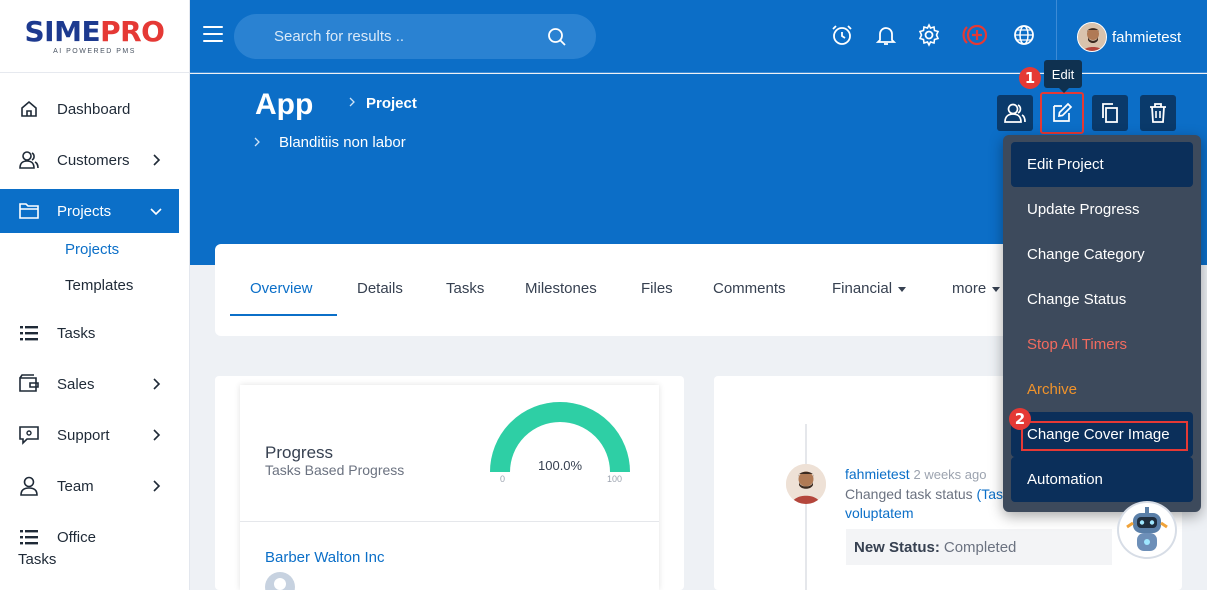 The height and width of the screenshot is (590, 1207). What do you see at coordinates (1102, 209) in the screenshot?
I see `menu-item-update-progress: Update Progress` at bounding box center [1102, 209].